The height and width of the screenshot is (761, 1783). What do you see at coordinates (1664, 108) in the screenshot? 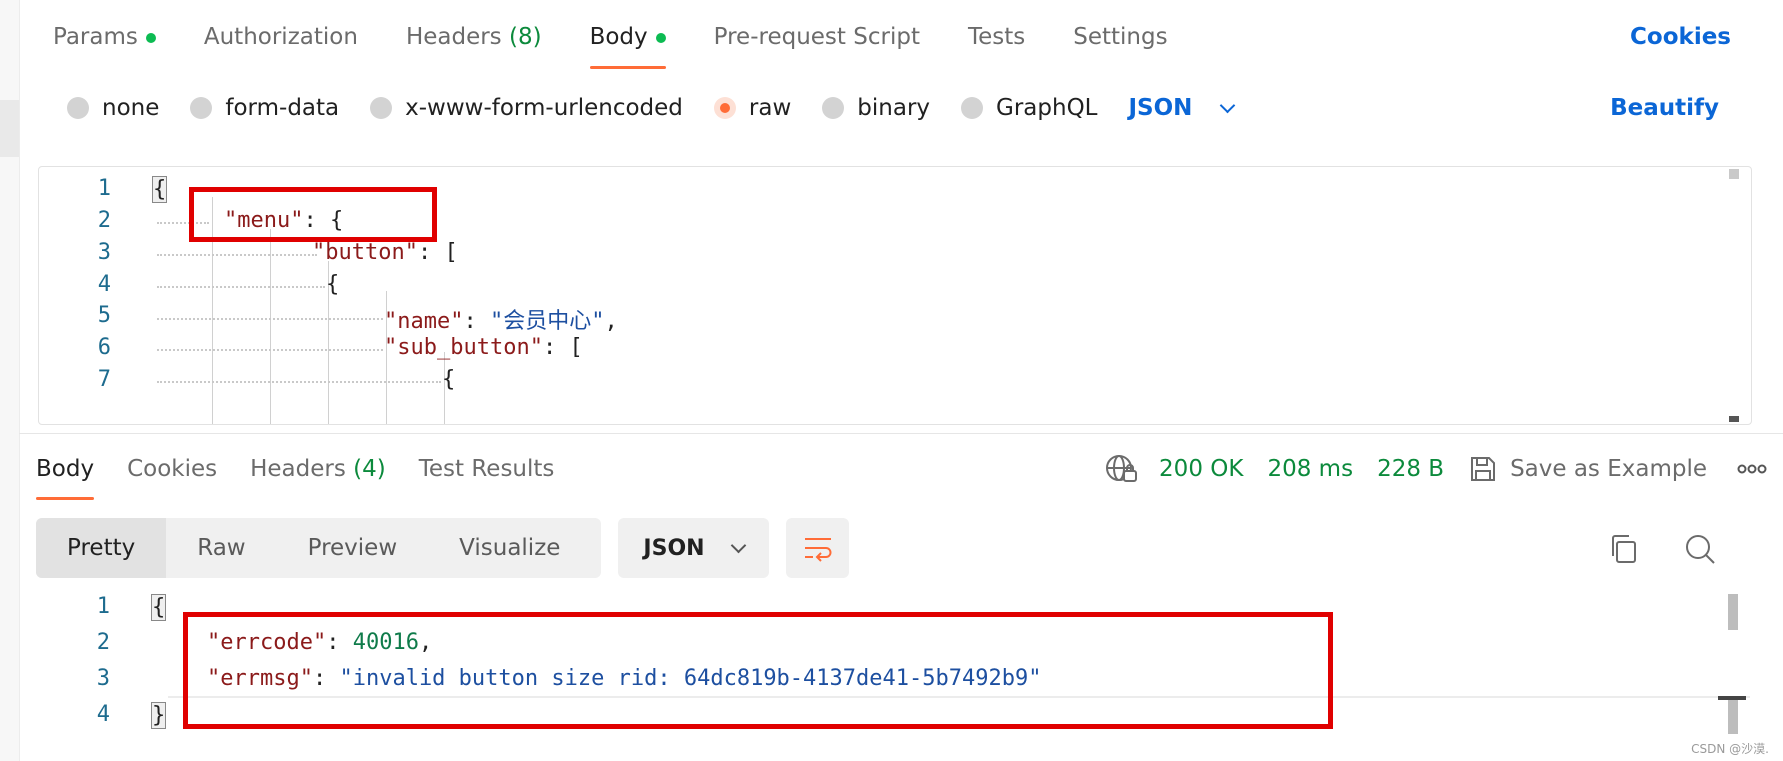
I see `beautify-button: Beautify` at bounding box center [1664, 108].